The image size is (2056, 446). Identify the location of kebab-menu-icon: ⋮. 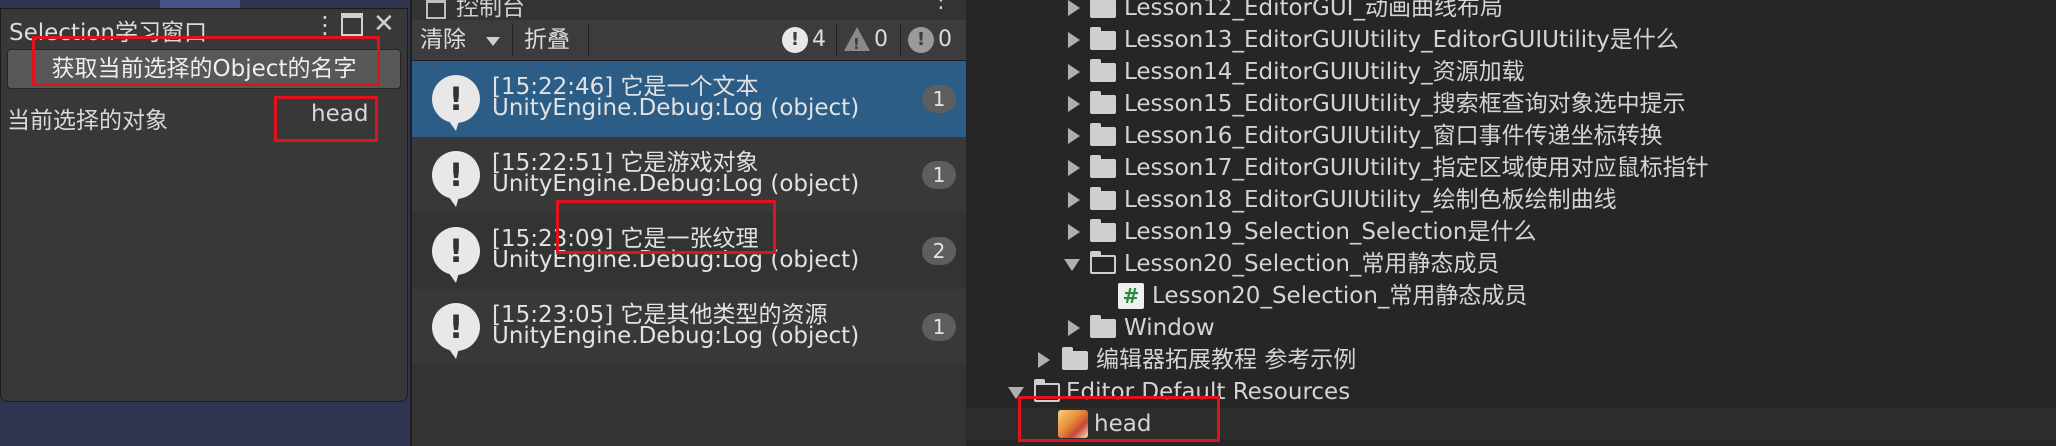
(325, 25).